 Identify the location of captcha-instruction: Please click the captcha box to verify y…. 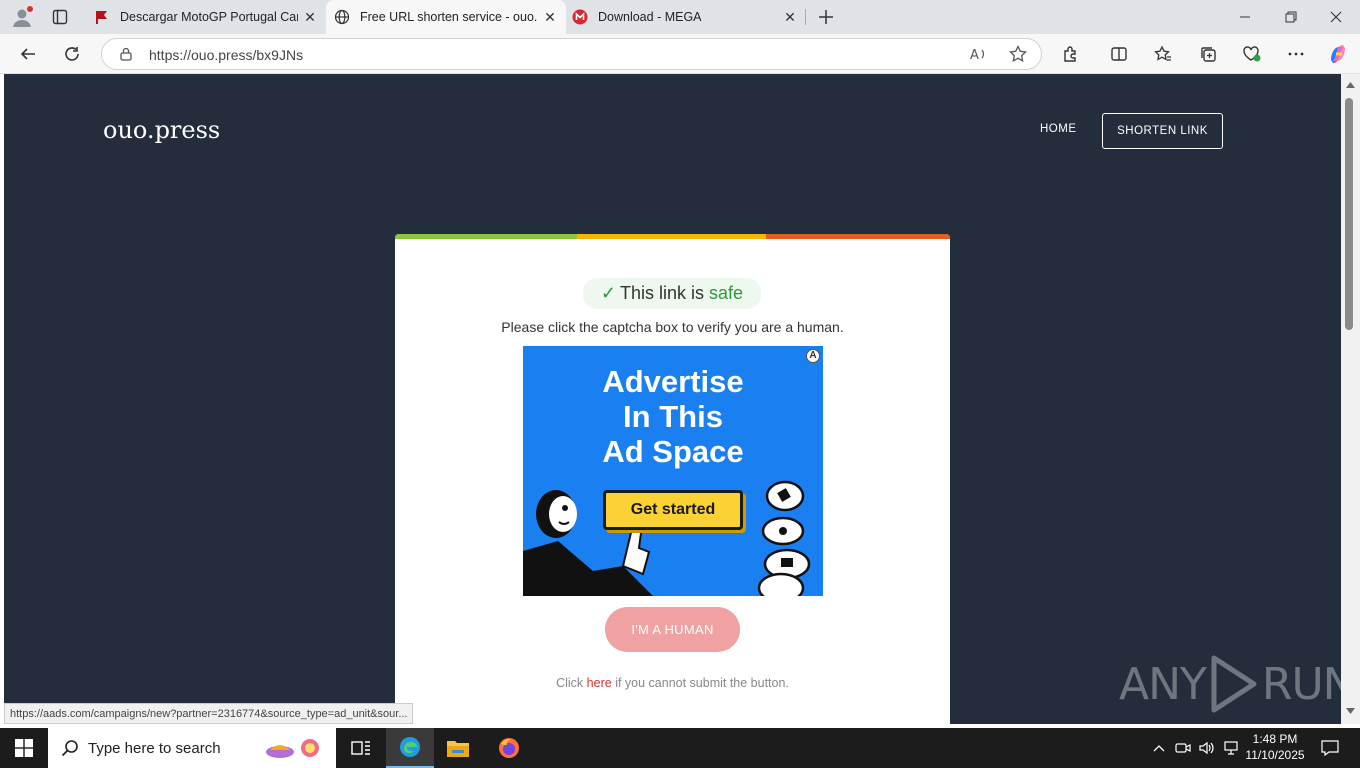
(672, 327).